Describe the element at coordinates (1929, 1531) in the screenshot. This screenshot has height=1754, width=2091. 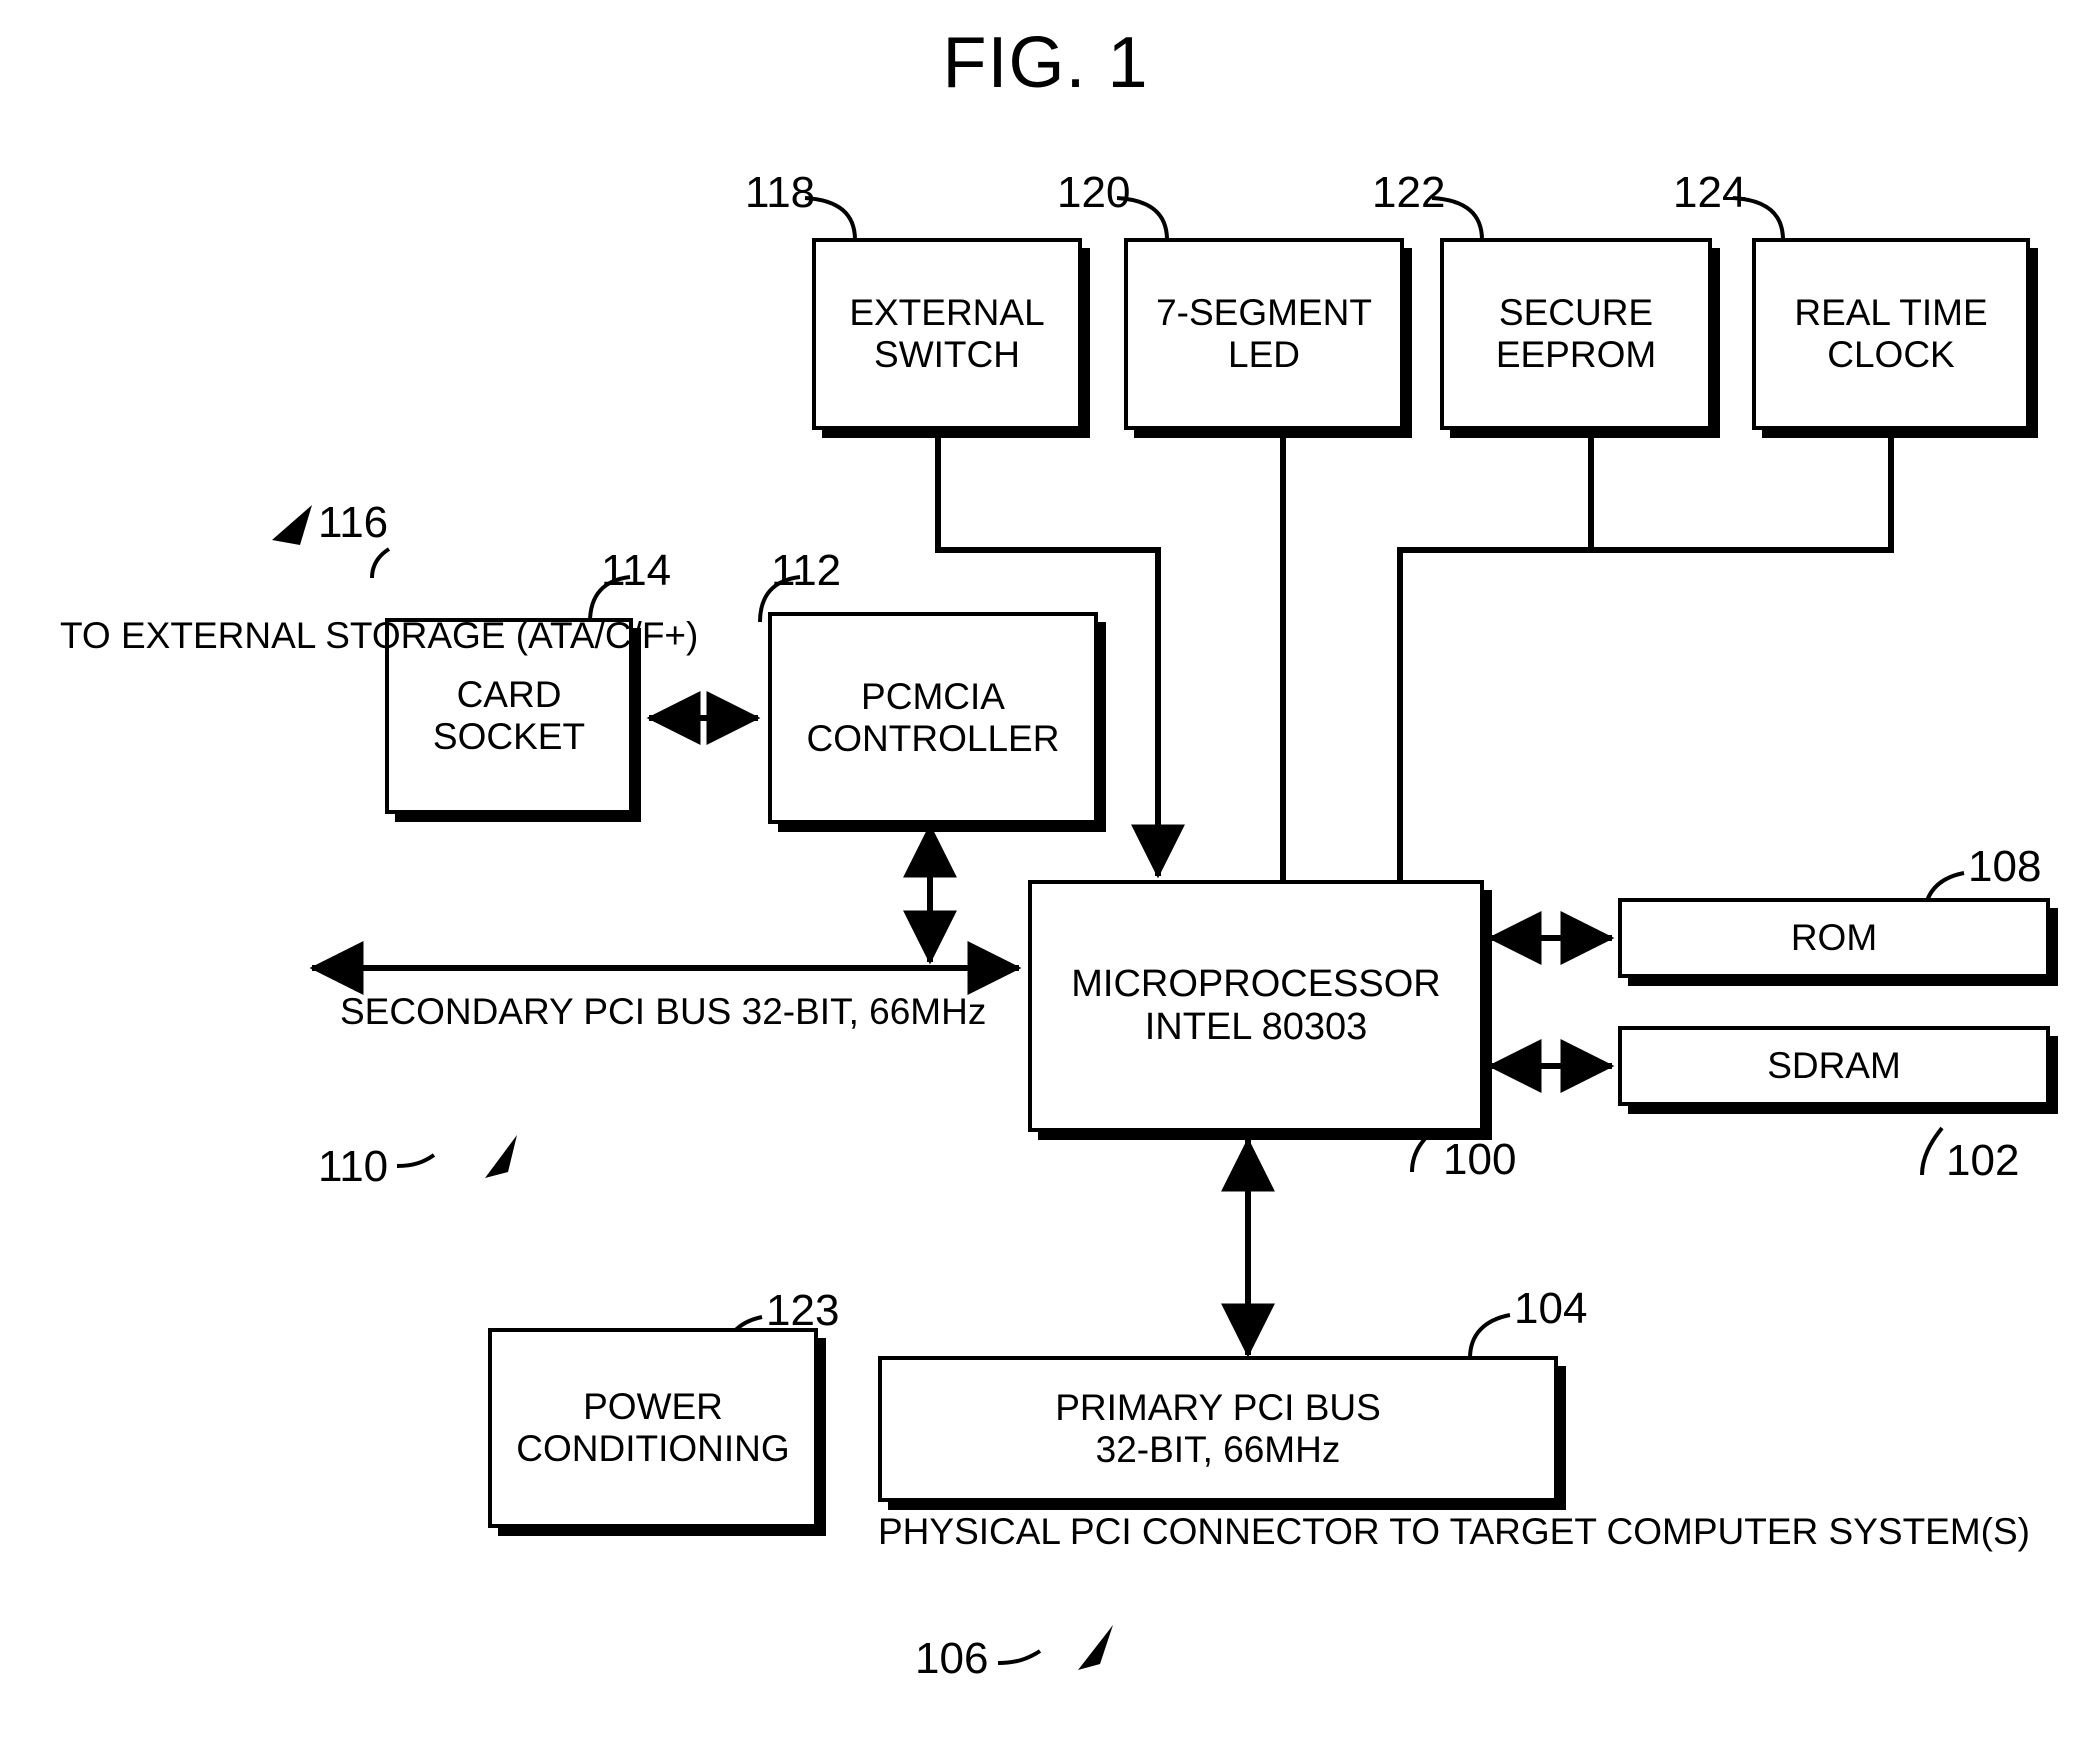
I see `caption-pci-connector-line-3: SYSTEM(S)` at that location.